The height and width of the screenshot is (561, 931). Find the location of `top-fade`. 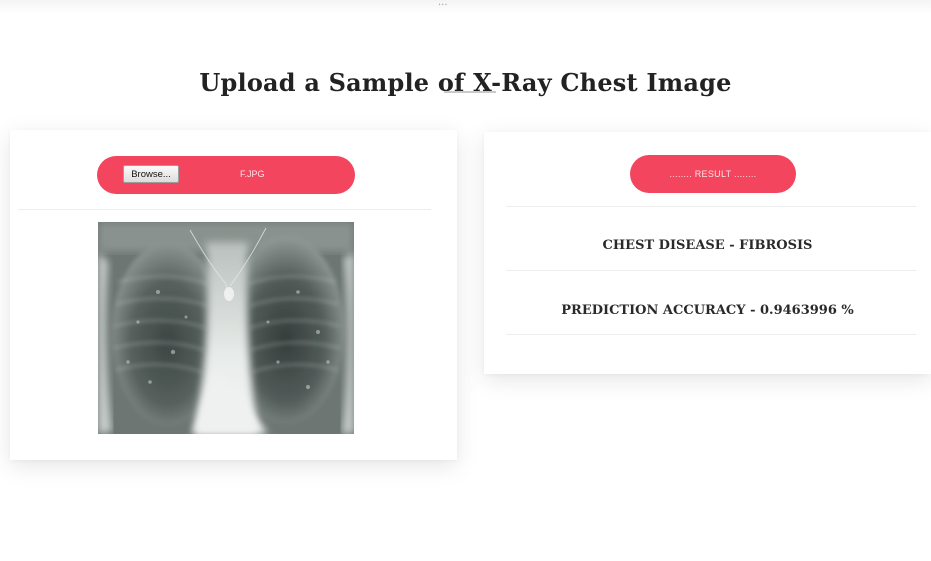

top-fade is located at coordinates (465, 7).